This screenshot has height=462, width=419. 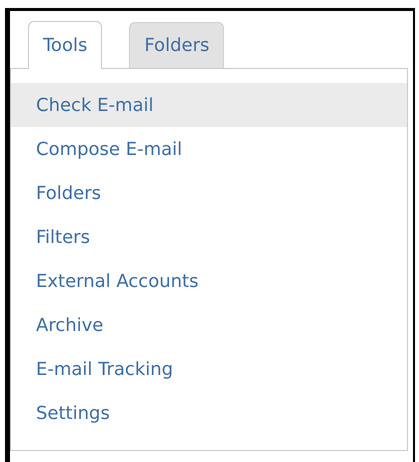 What do you see at coordinates (209, 281) in the screenshot?
I see `menu-item: External Accounts` at bounding box center [209, 281].